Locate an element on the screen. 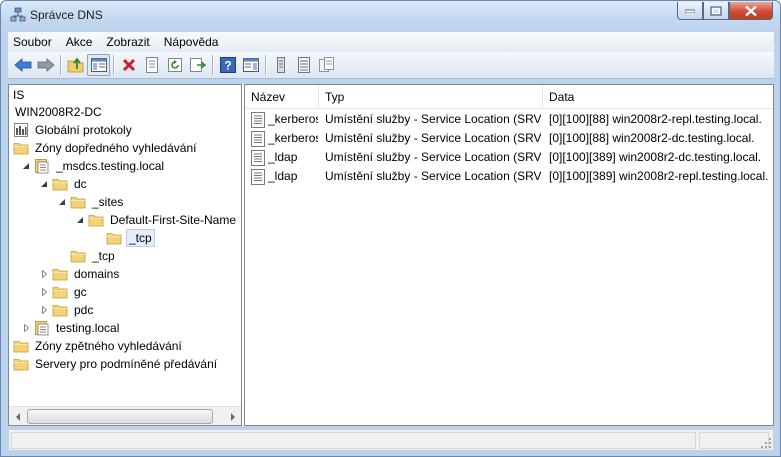 The width and height of the screenshot is (781, 457). tree-item: testing.local is located at coordinates (71, 328).